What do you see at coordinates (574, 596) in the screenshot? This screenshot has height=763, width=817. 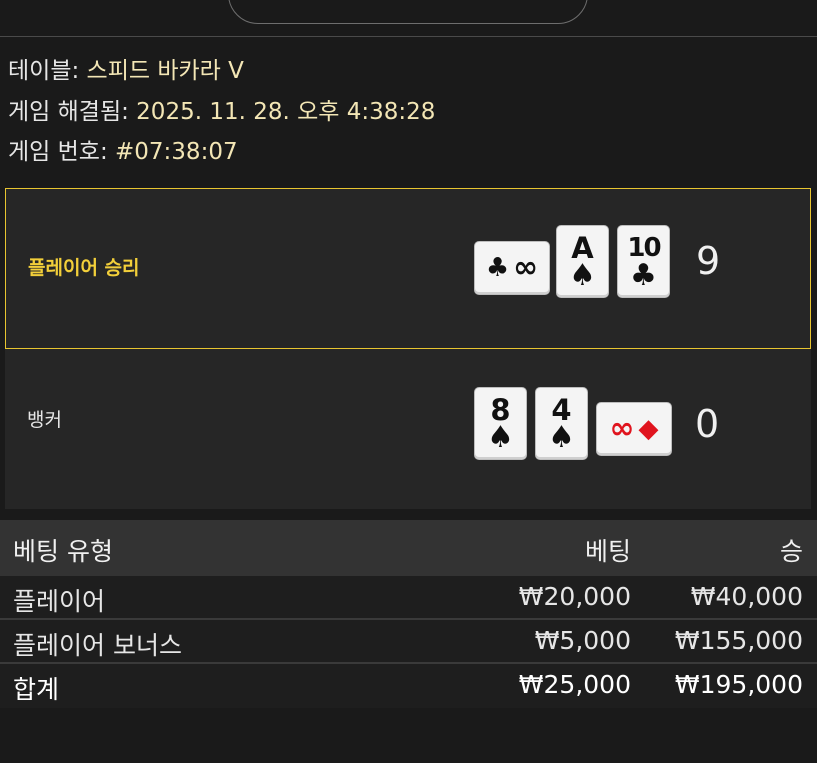 I see `row-bet-amount: ₩20,000` at bounding box center [574, 596].